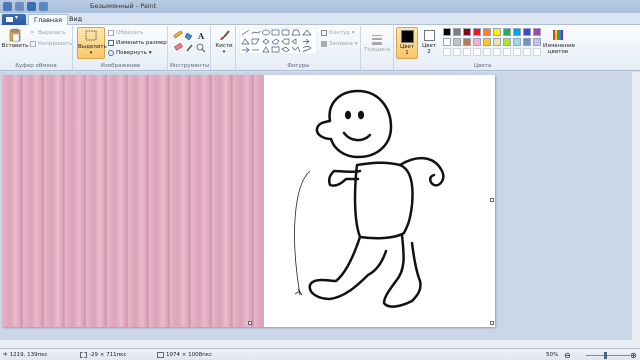  What do you see at coordinates (178, 35) in the screenshot?
I see `pencil-icon` at bounding box center [178, 35].